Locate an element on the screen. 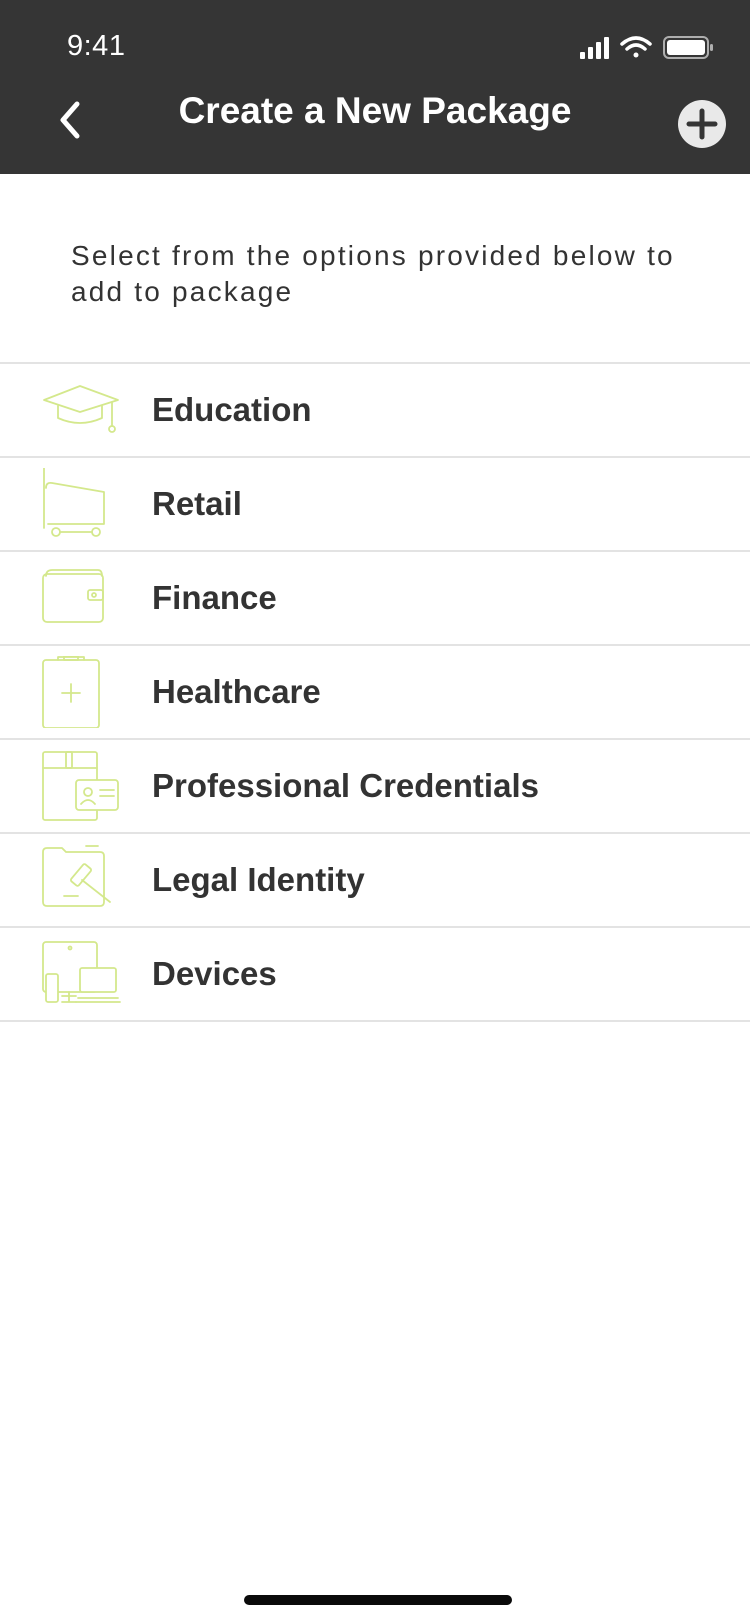  shopping-cart-icon is located at coordinates (74, 502).